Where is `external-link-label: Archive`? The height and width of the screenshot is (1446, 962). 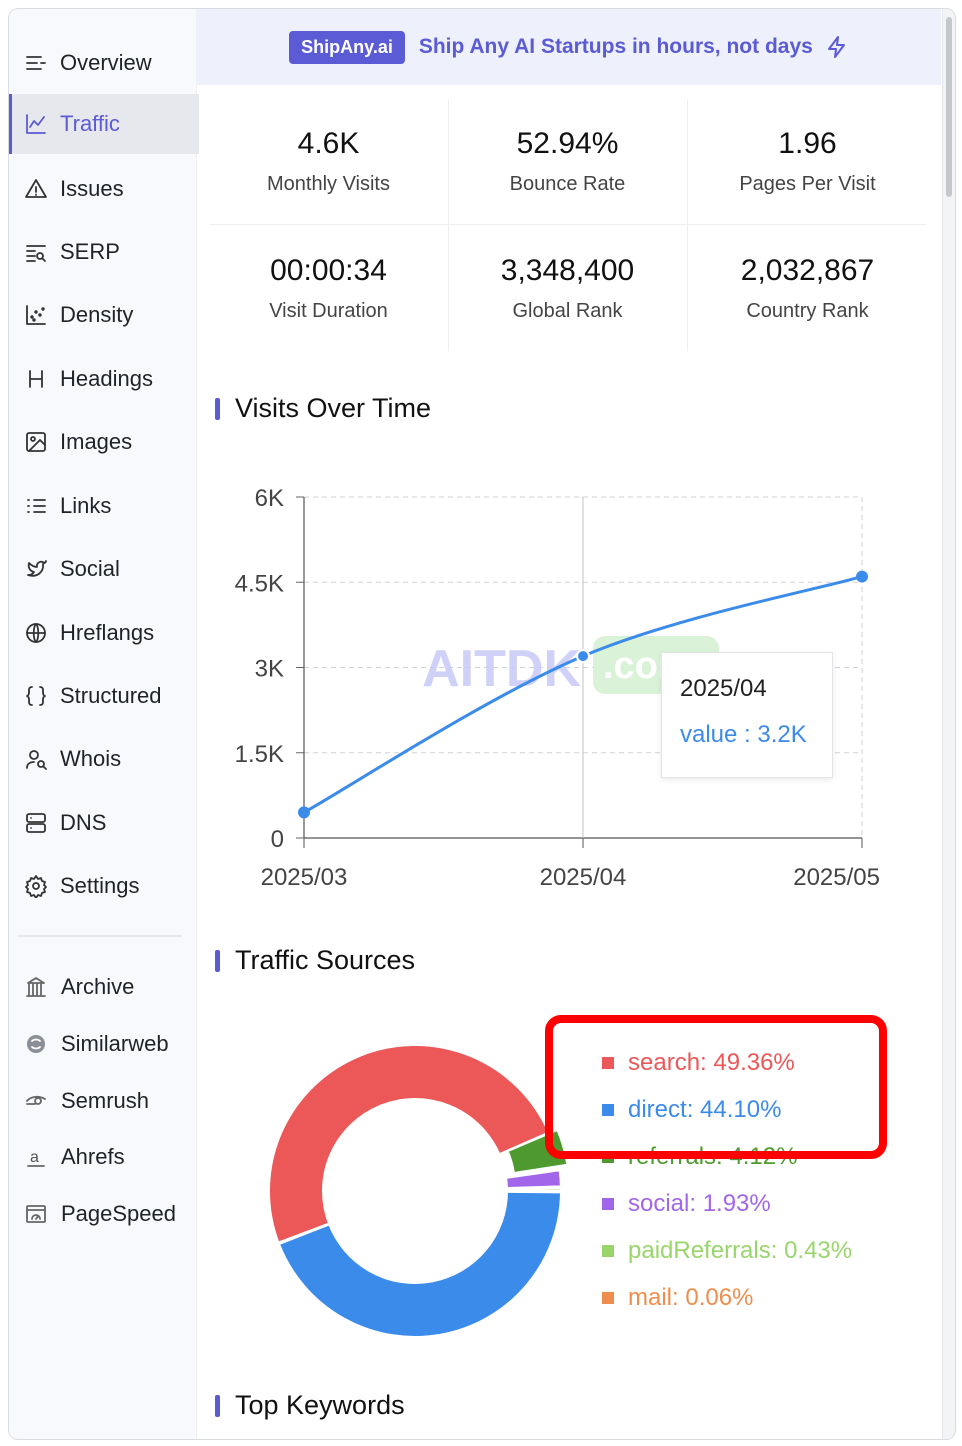
external-link-label: Archive is located at coordinates (98, 986).